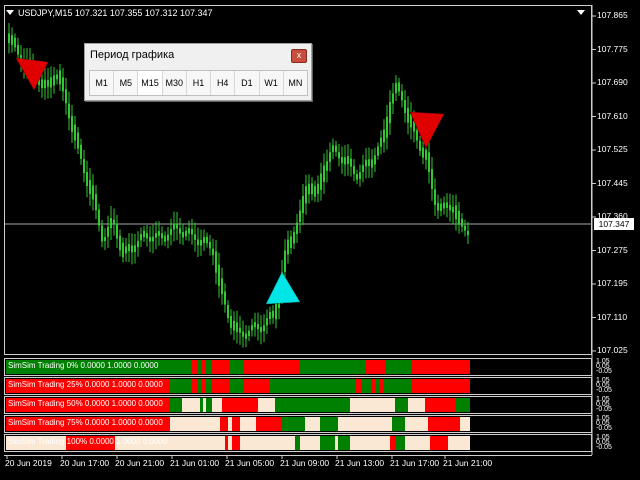  I want to click on price-tick-label: 107.195, so click(612, 283).